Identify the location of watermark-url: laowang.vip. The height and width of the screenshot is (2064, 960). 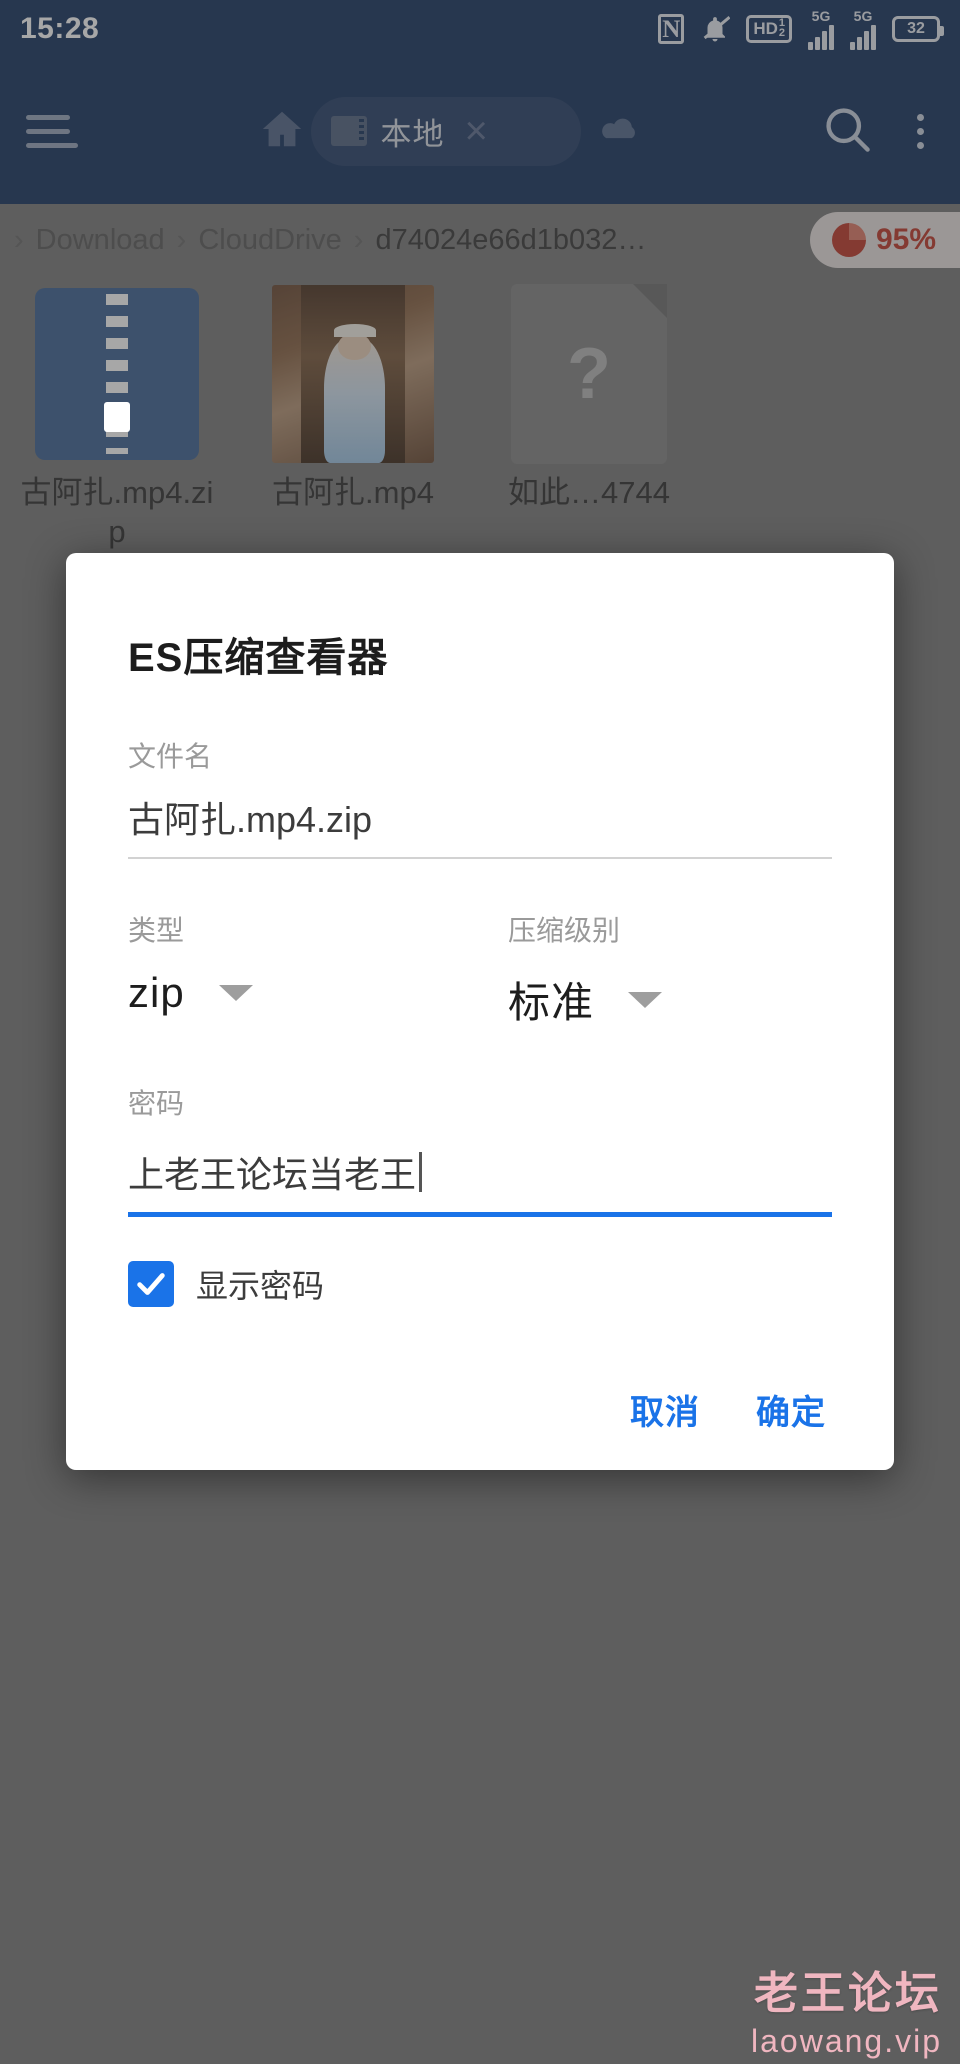
(846, 2041).